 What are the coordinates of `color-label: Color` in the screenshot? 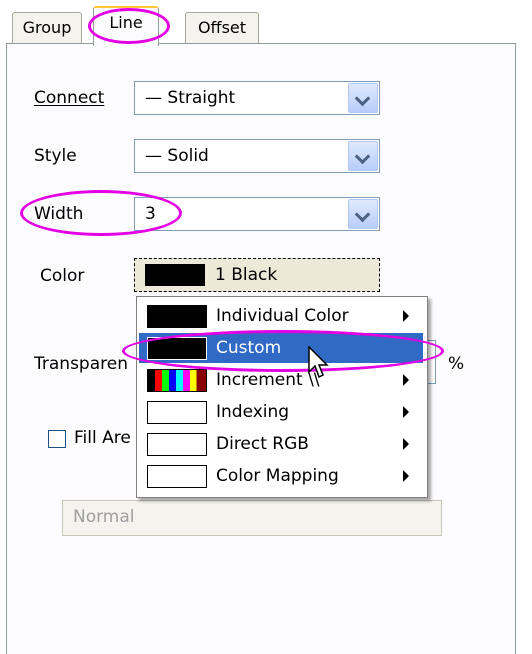 It's located at (62, 276).